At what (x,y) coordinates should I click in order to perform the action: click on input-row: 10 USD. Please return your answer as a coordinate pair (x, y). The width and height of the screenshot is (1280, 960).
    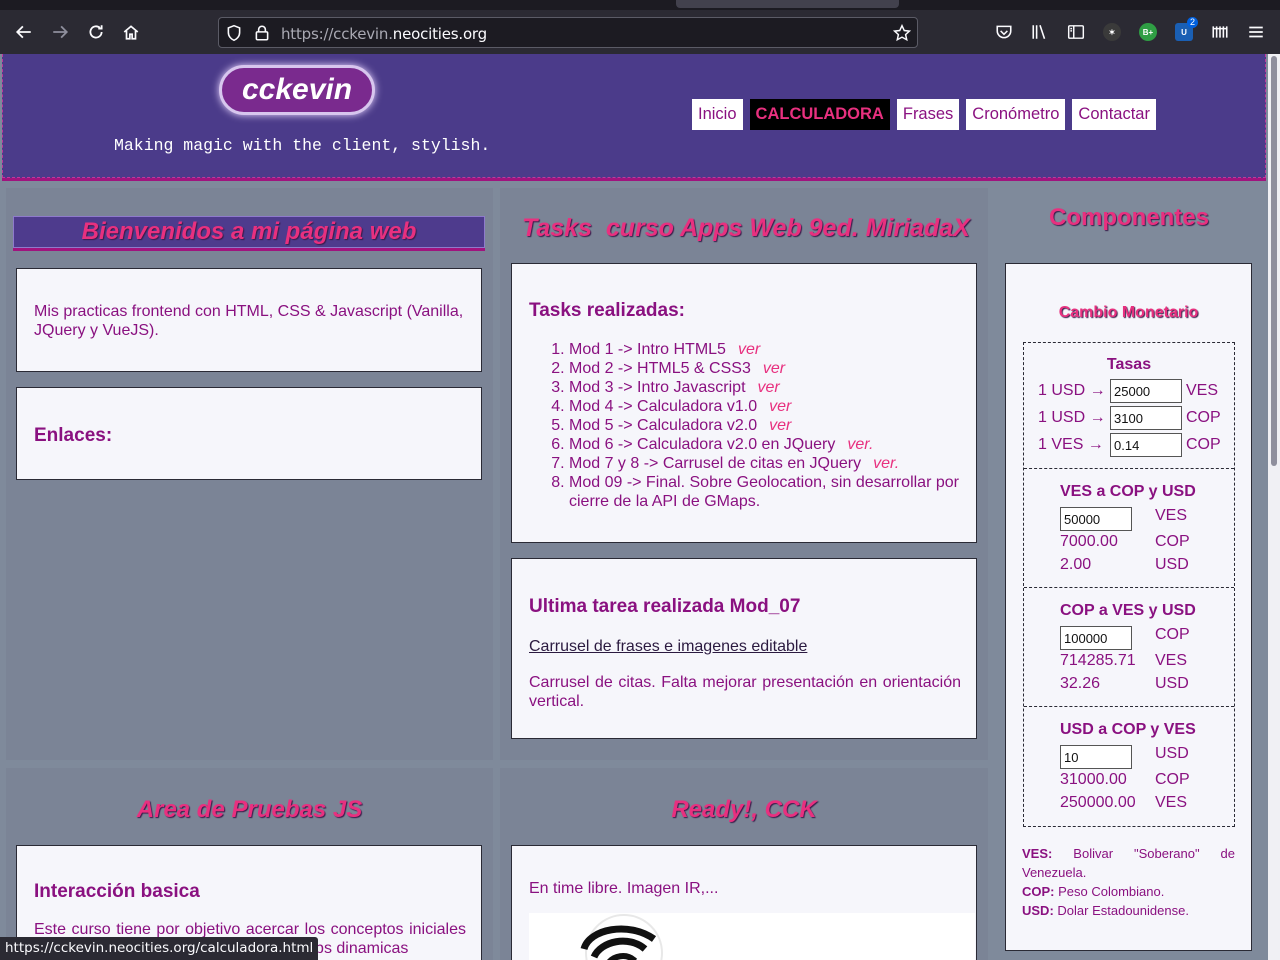
    Looking at the image, I should click on (1124, 757).